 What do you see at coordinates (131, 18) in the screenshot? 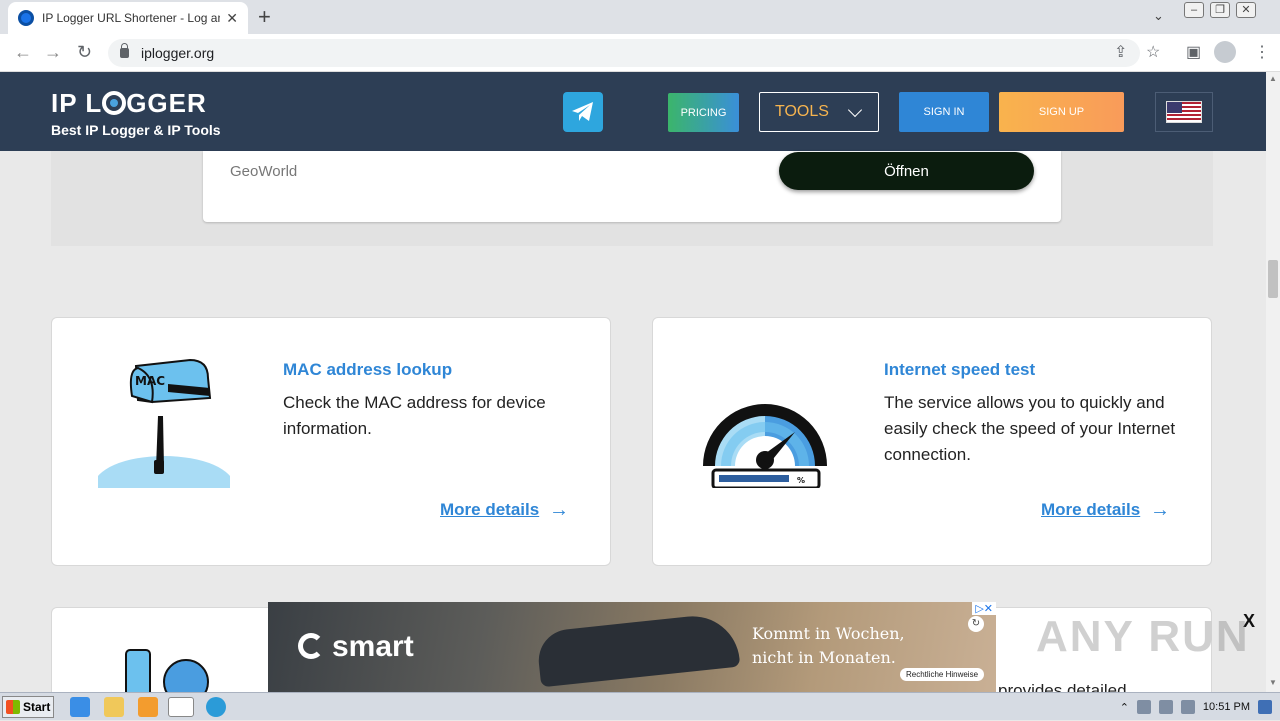
I see `tab-title: IP Logger URL Shortener - Log and T` at bounding box center [131, 18].